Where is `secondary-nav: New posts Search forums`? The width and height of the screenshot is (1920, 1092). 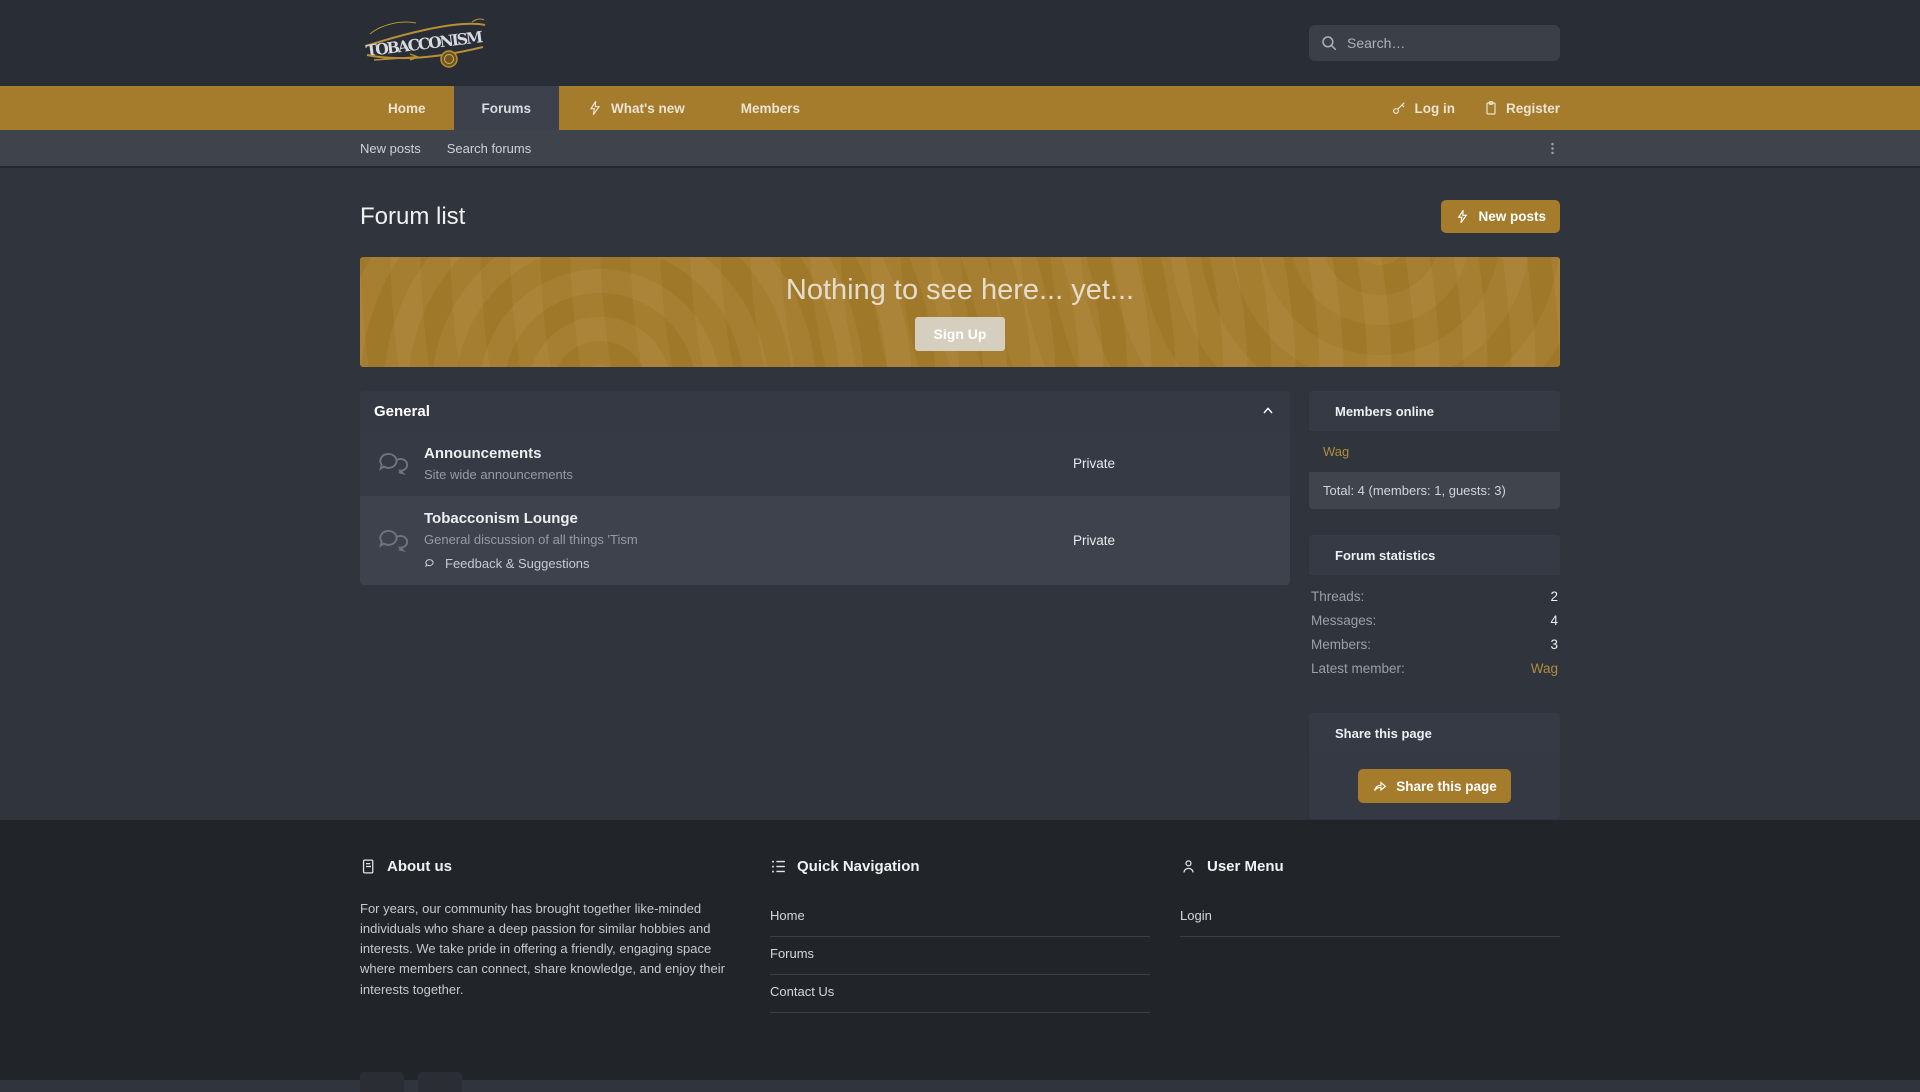
secondary-nav: New posts Search forums is located at coordinates (960, 149).